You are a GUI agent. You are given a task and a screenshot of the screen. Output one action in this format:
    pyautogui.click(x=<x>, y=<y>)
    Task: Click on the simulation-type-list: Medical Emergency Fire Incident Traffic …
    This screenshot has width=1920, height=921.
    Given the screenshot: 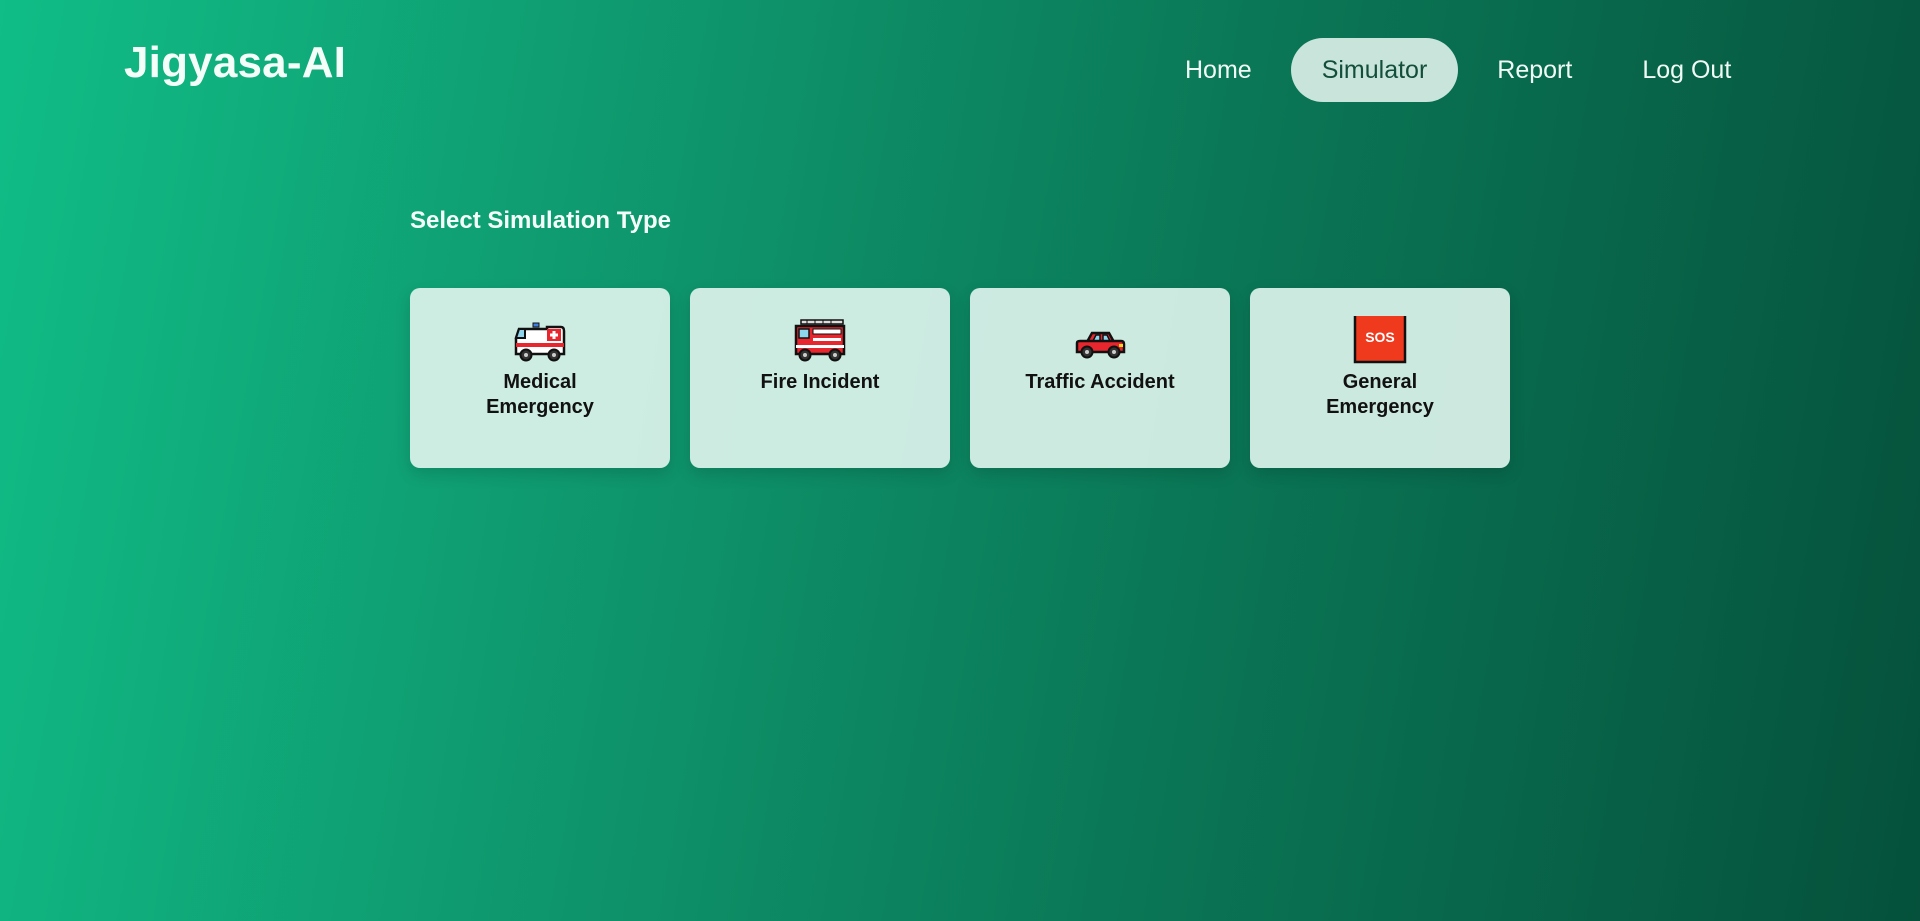 What is the action you would take?
    pyautogui.click(x=960, y=378)
    